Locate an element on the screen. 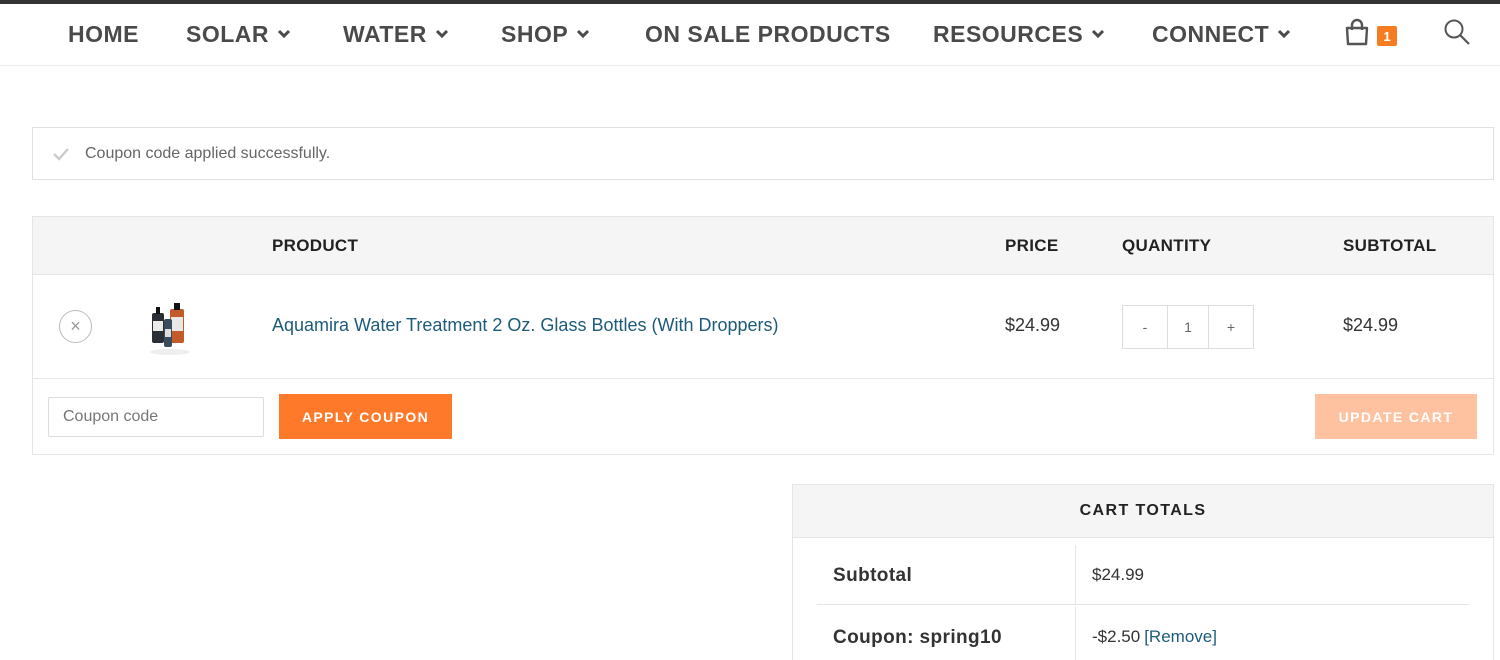 This screenshot has width=1500, height=660. header-quantity: QUANTITY is located at coordinates (1167, 245).